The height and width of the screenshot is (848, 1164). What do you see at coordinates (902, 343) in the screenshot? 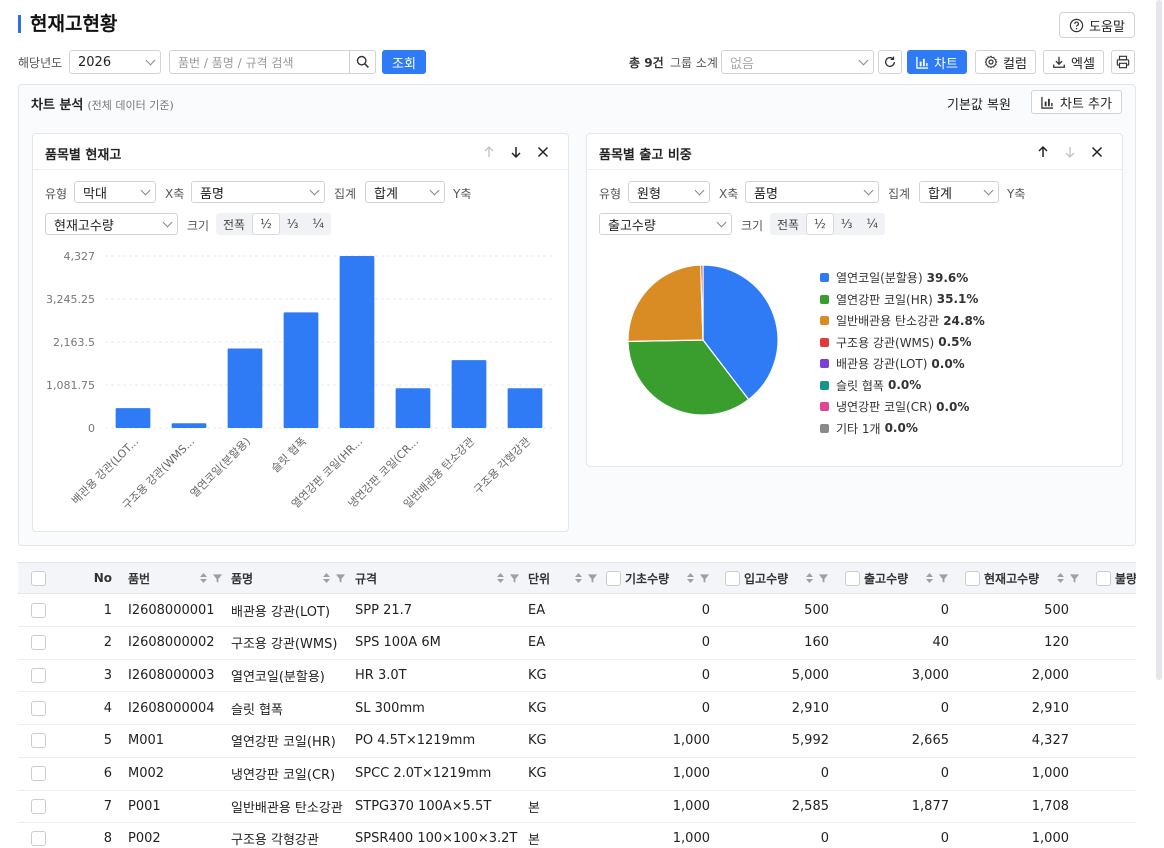
I see `legend-item: 구조용 강관(WMS) 0.5%` at bounding box center [902, 343].